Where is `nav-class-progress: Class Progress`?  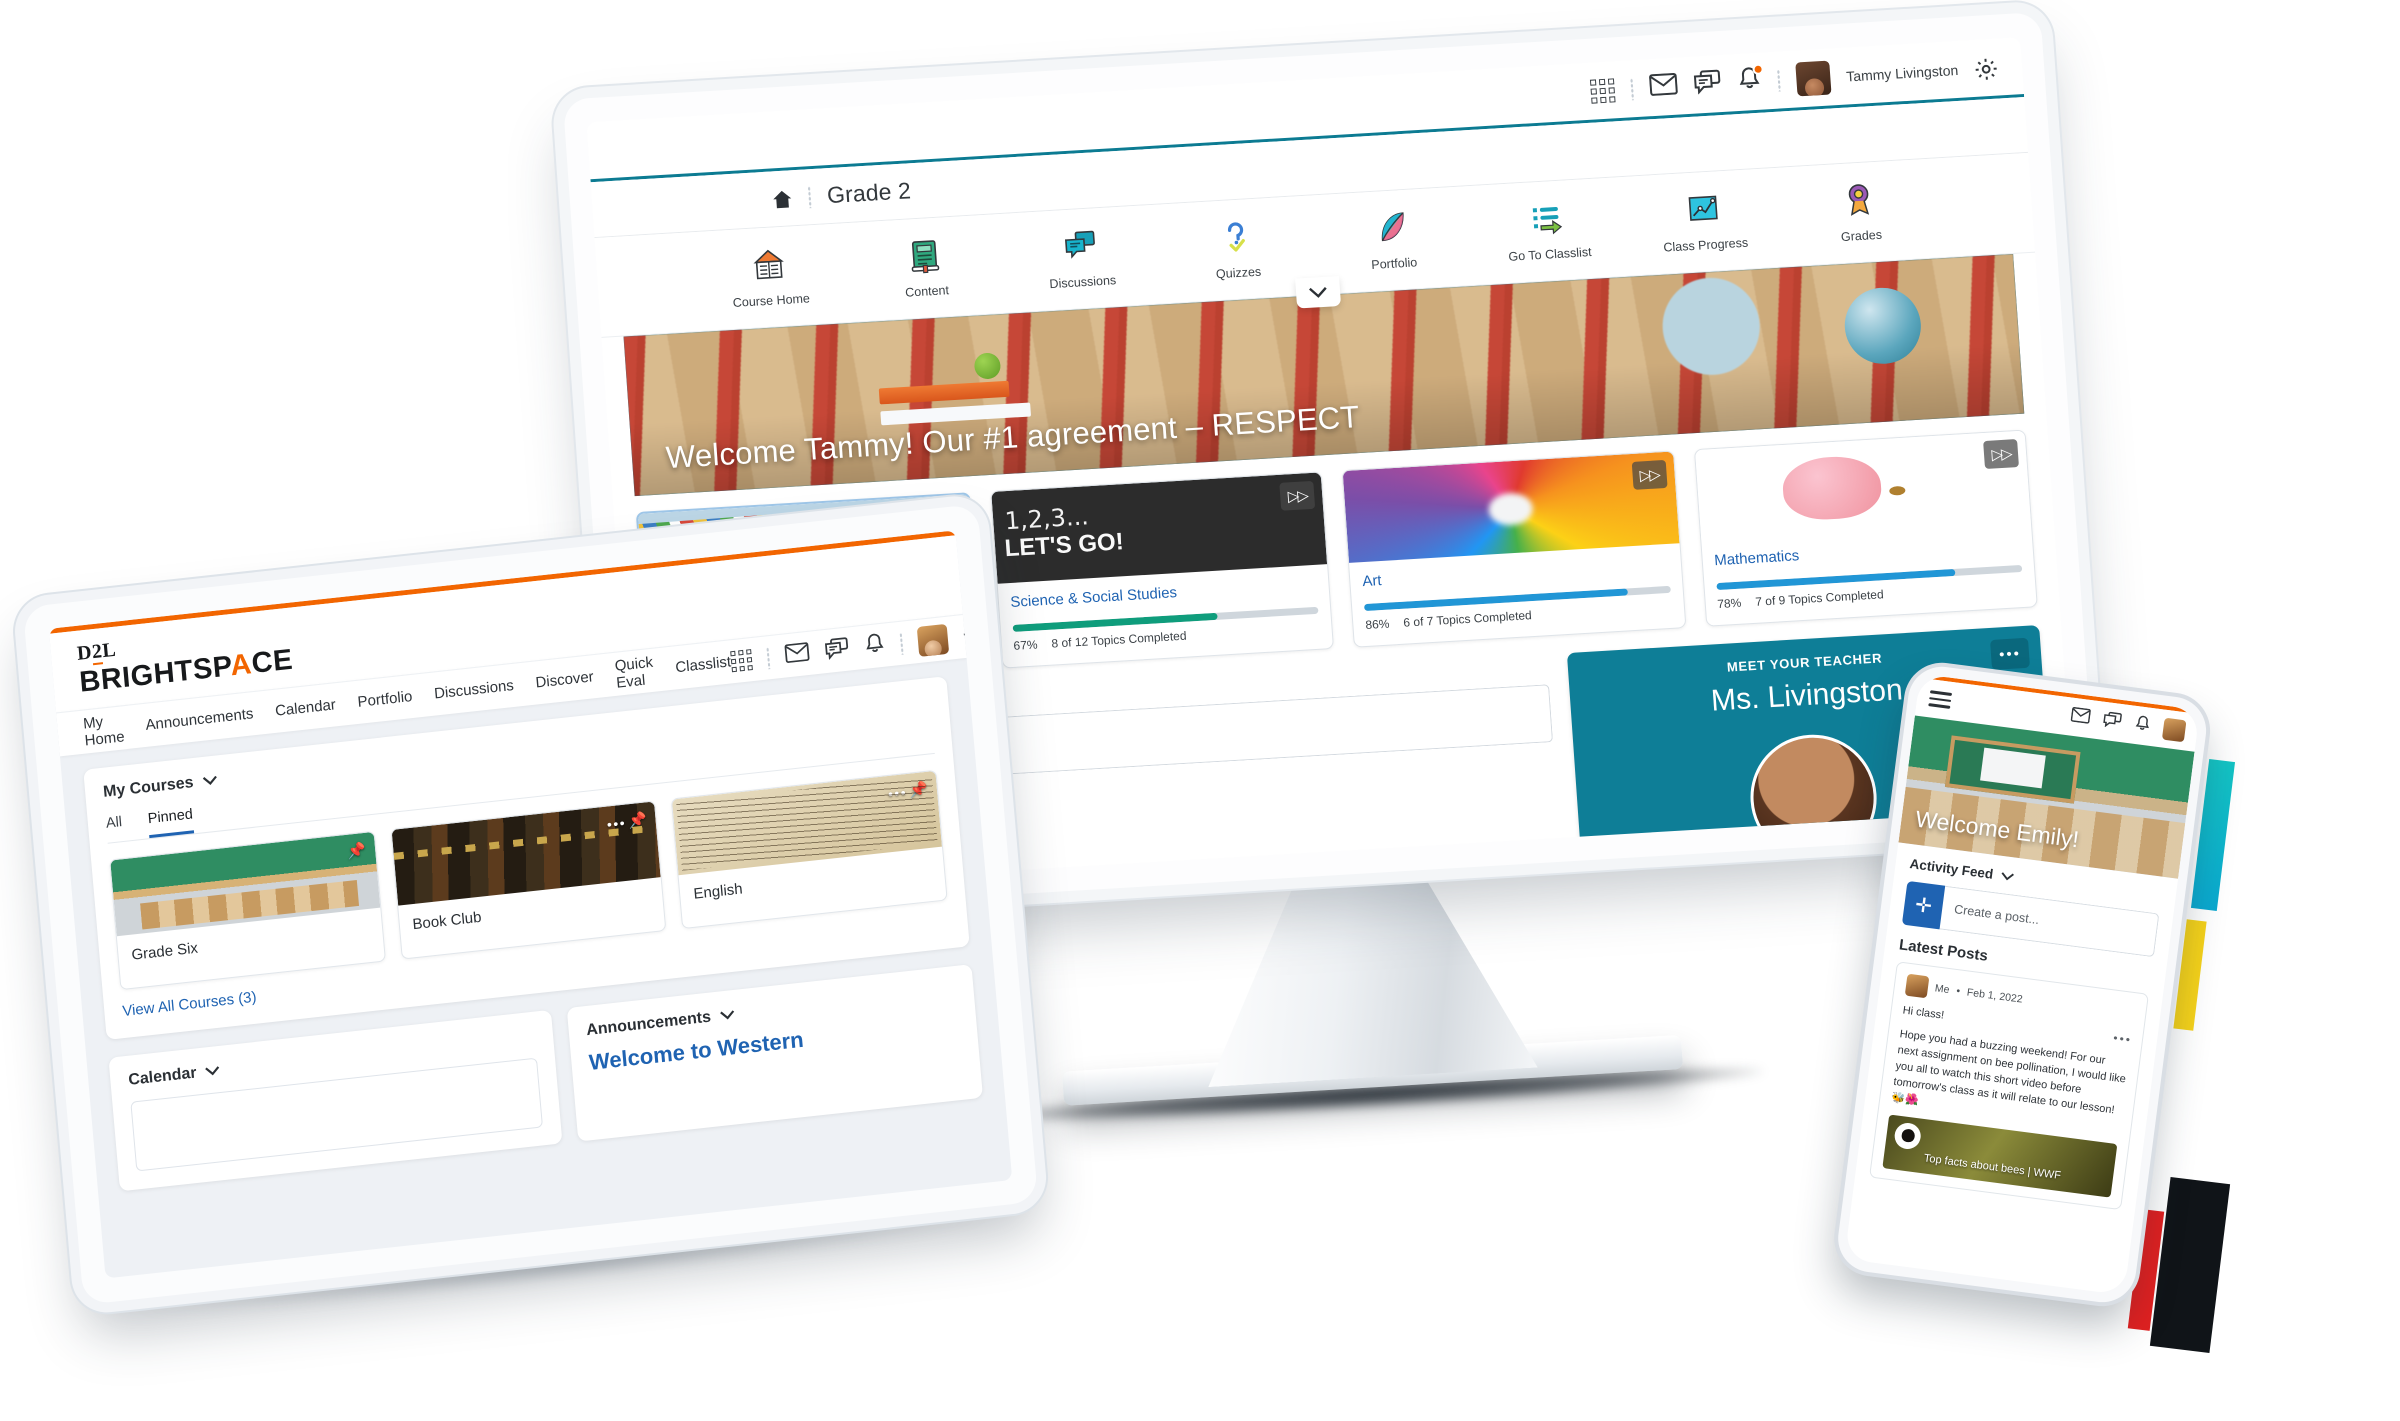
nav-class-progress: Class Progress is located at coordinates (1704, 218).